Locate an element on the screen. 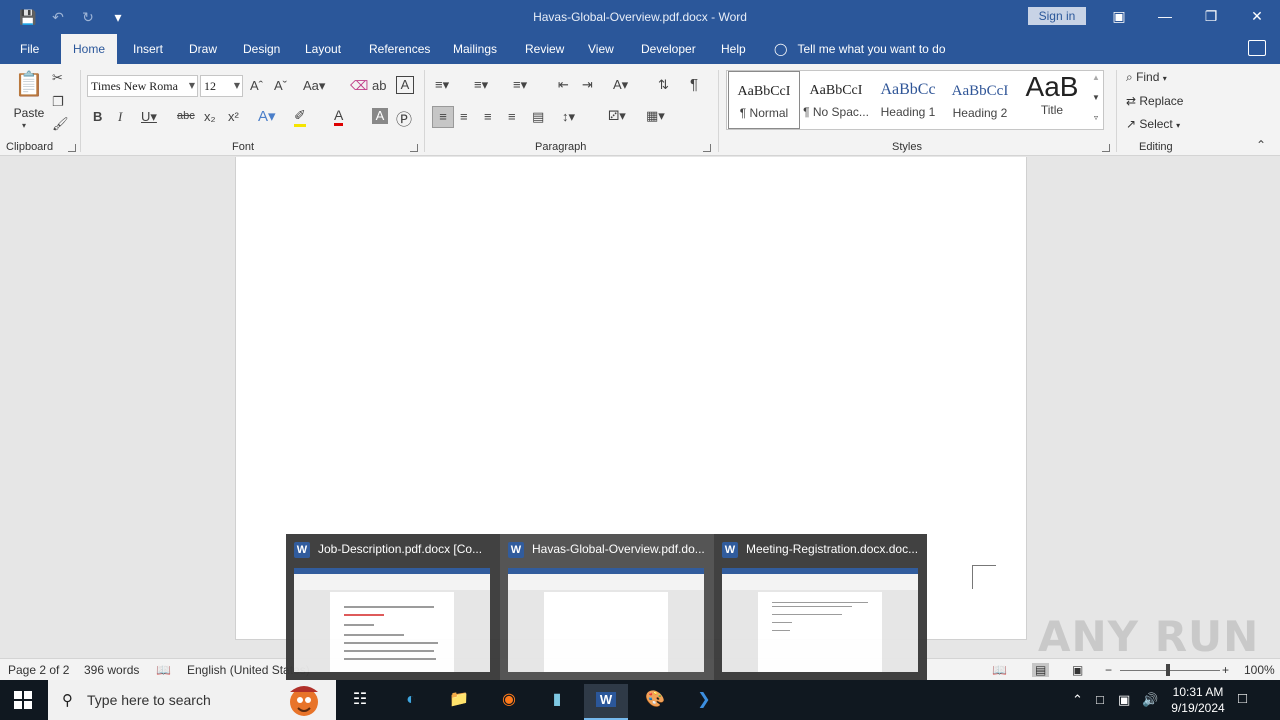  numbering-icon: ≡▾ is located at coordinates (481, 85).